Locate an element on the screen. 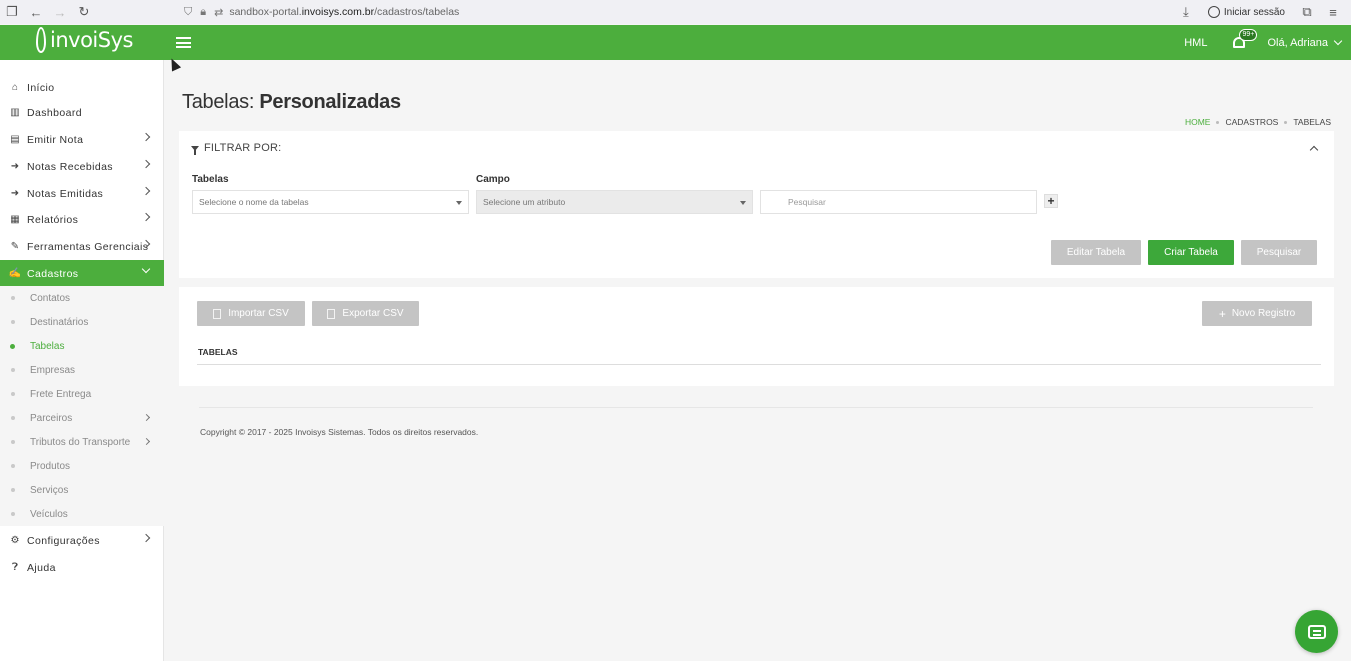 The width and height of the screenshot is (1351, 661). chat-bubble-icon is located at coordinates (1316, 631).